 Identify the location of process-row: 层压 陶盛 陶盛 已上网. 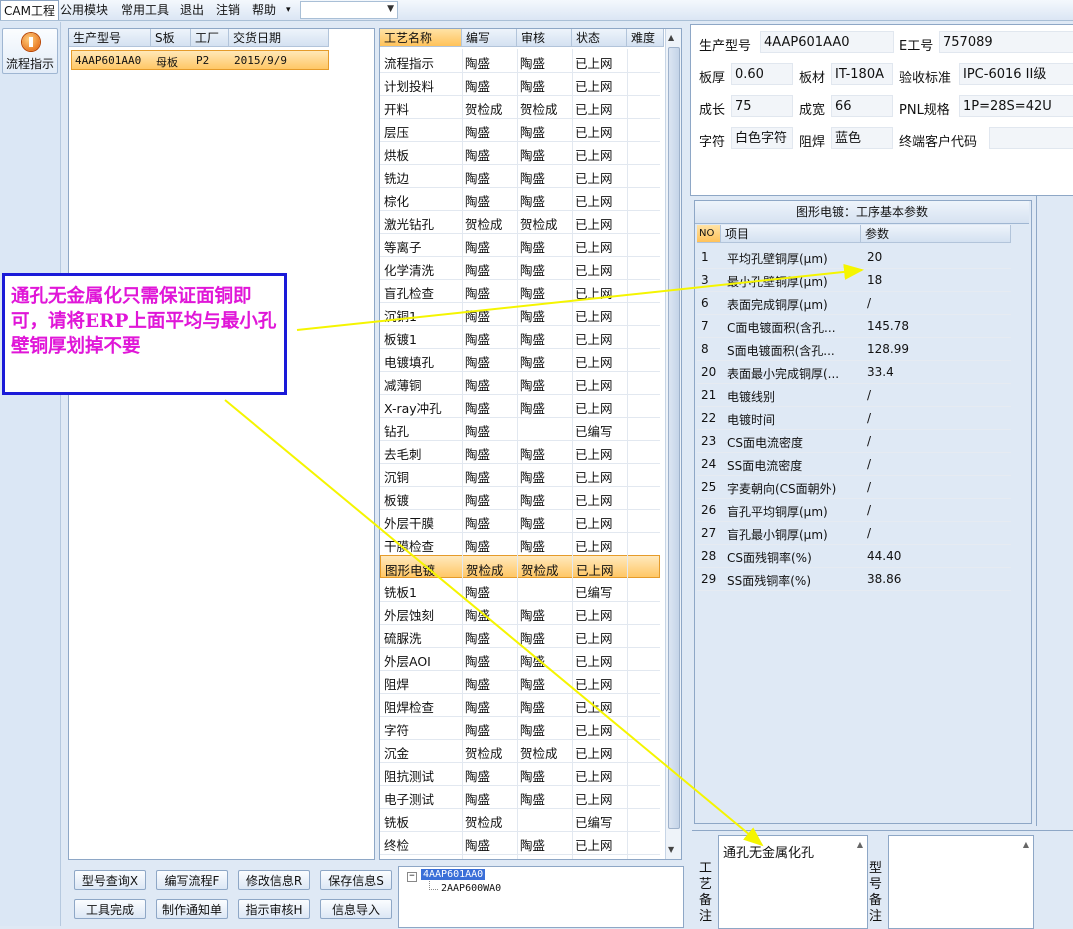
(520, 130).